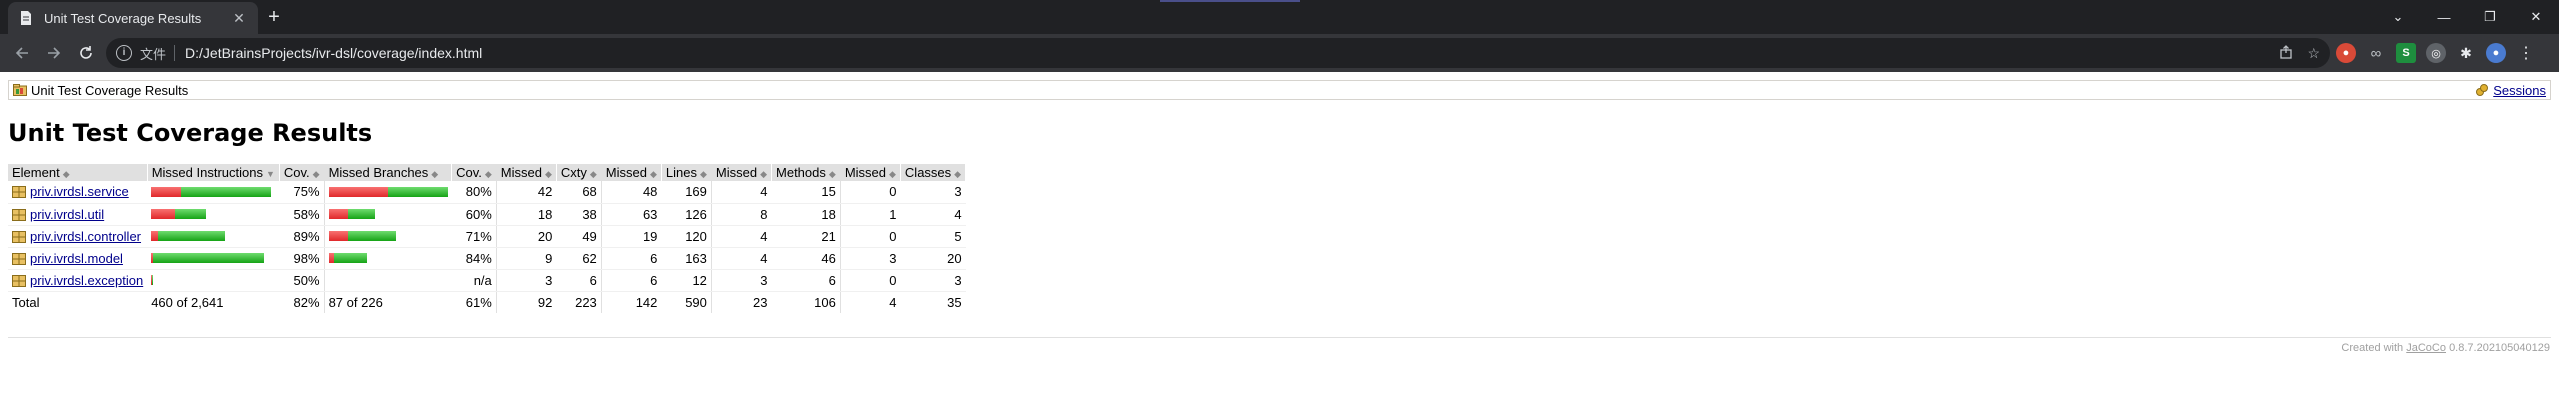 The width and height of the screenshot is (2559, 417). Describe the element at coordinates (2496, 53) in the screenshot. I see `avatar-icon: ●` at that location.